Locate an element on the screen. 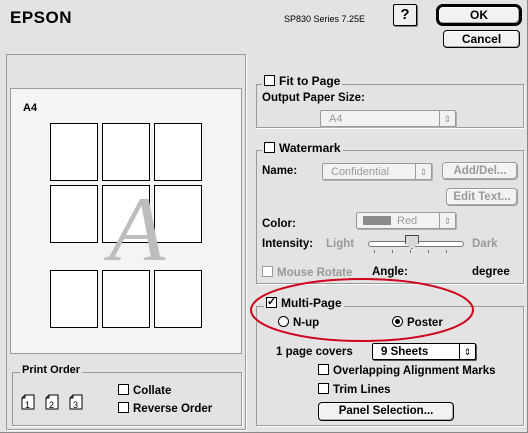 The width and height of the screenshot is (528, 433). reverse-order-checkbox: Reverse Order is located at coordinates (165, 408).